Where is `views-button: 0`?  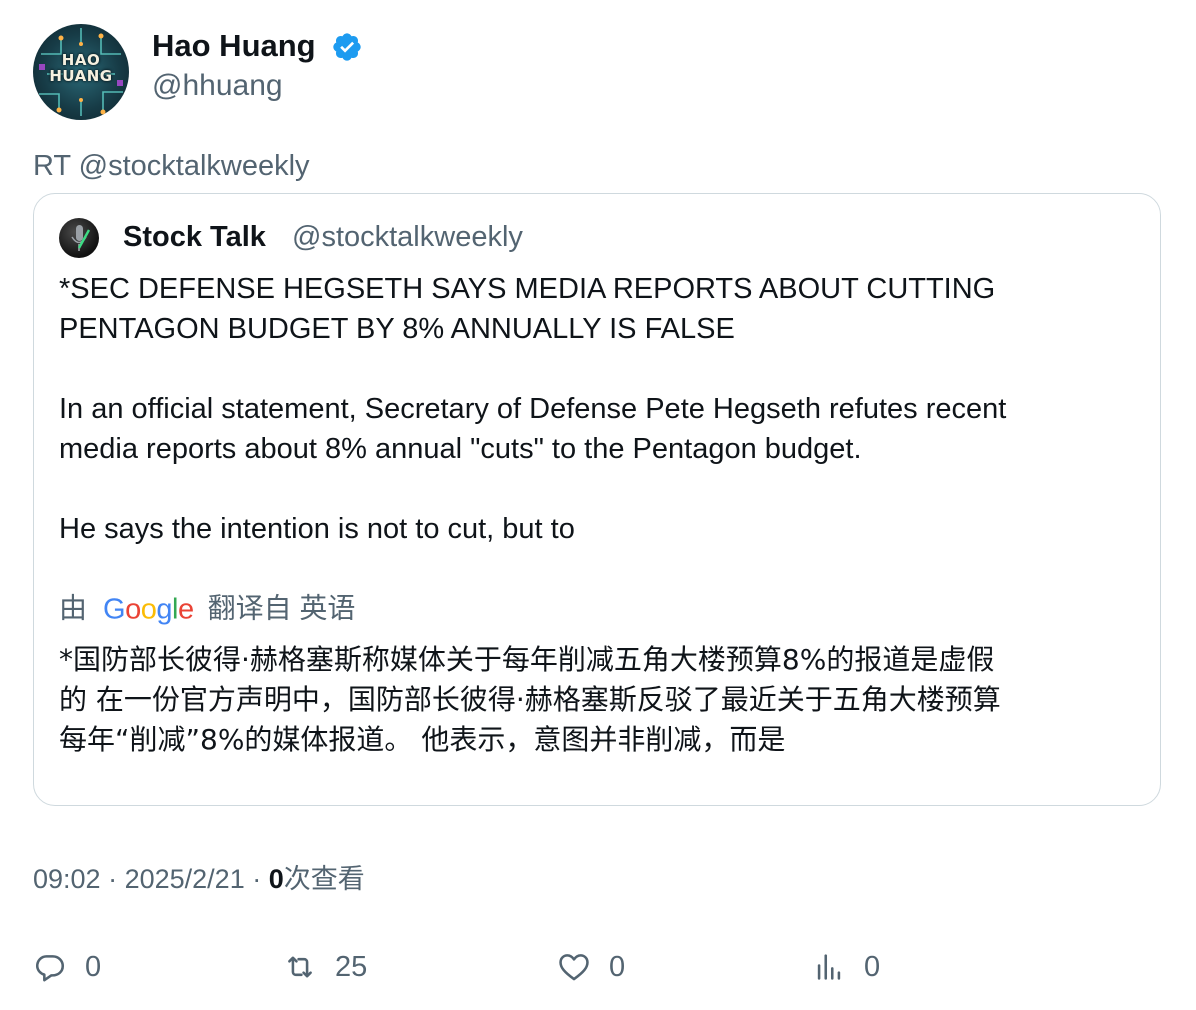
views-button: 0 is located at coordinates (846, 967).